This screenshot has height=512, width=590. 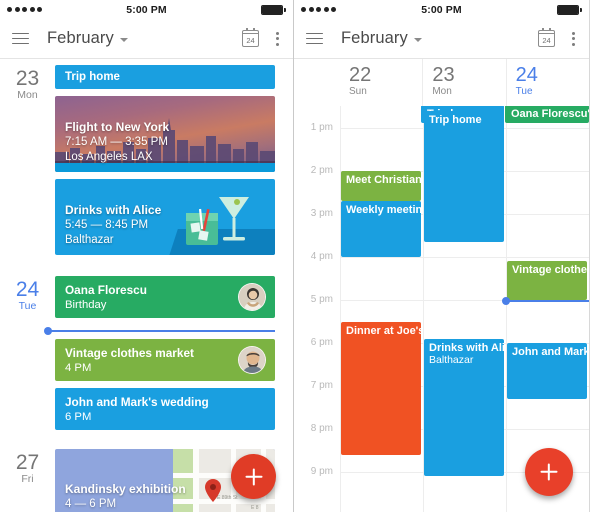 I want to click on event-location: Balthazar, so click(x=89, y=240).